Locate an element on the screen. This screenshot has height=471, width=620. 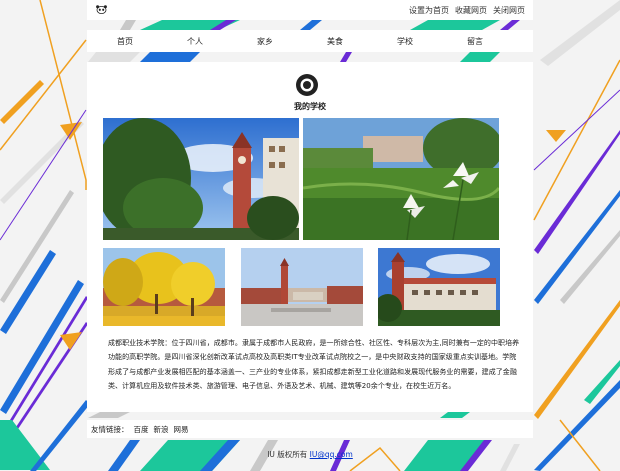
bookmark-link: 收藏网页 is located at coordinates (471, 10).